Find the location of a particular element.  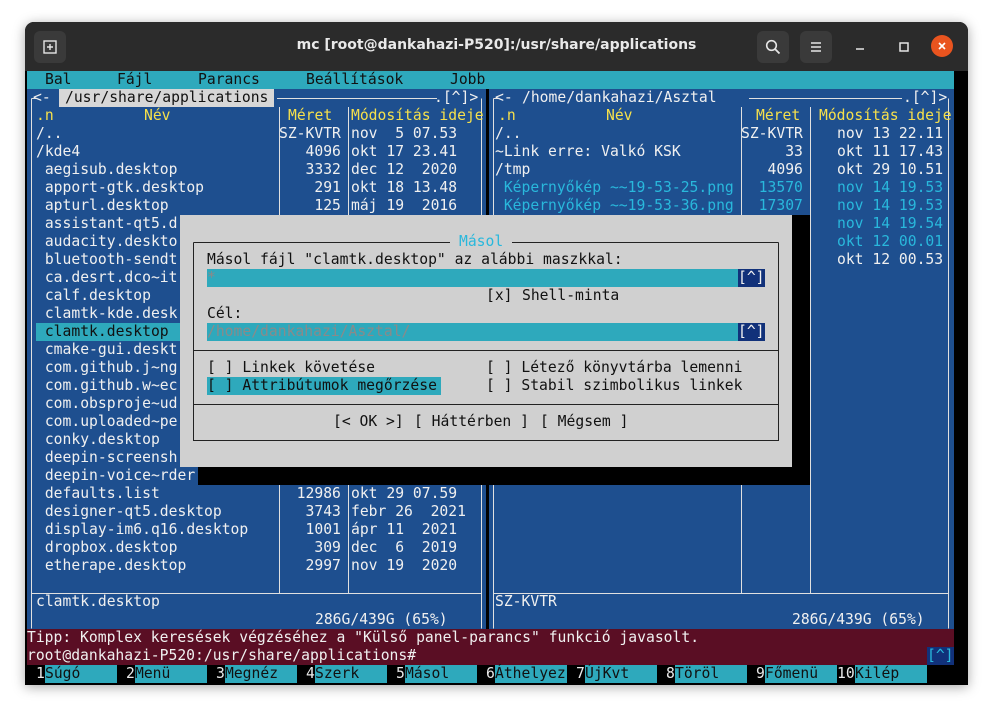

shell-pattern-checkbox: [x] is located at coordinates (499, 296).